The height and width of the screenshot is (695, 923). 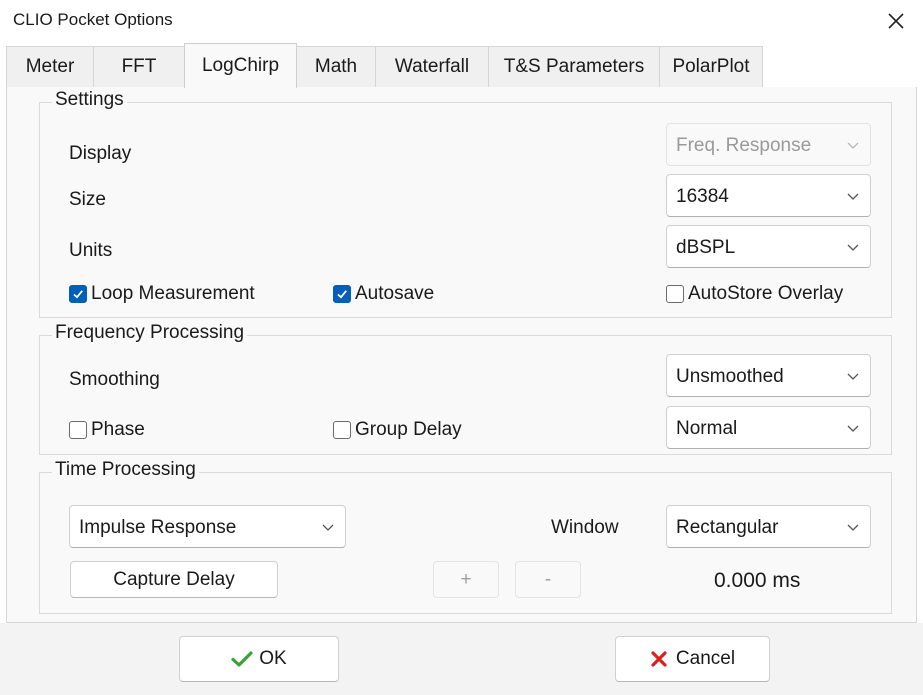 What do you see at coordinates (727, 527) in the screenshot?
I see `window-value: Rectangular` at bounding box center [727, 527].